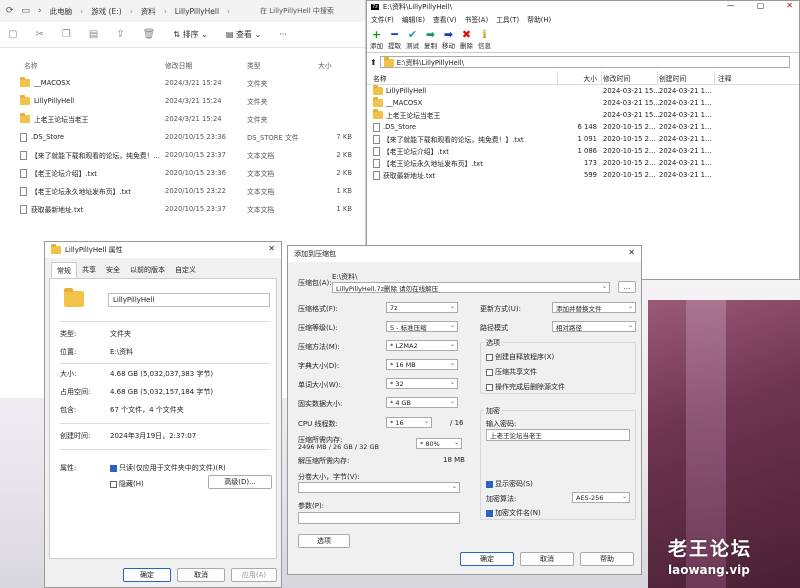 Image resolution: width=800 pixels, height=588 pixels. What do you see at coordinates (39, 34) in the screenshot?
I see `cut-icon: ✂` at bounding box center [39, 34].